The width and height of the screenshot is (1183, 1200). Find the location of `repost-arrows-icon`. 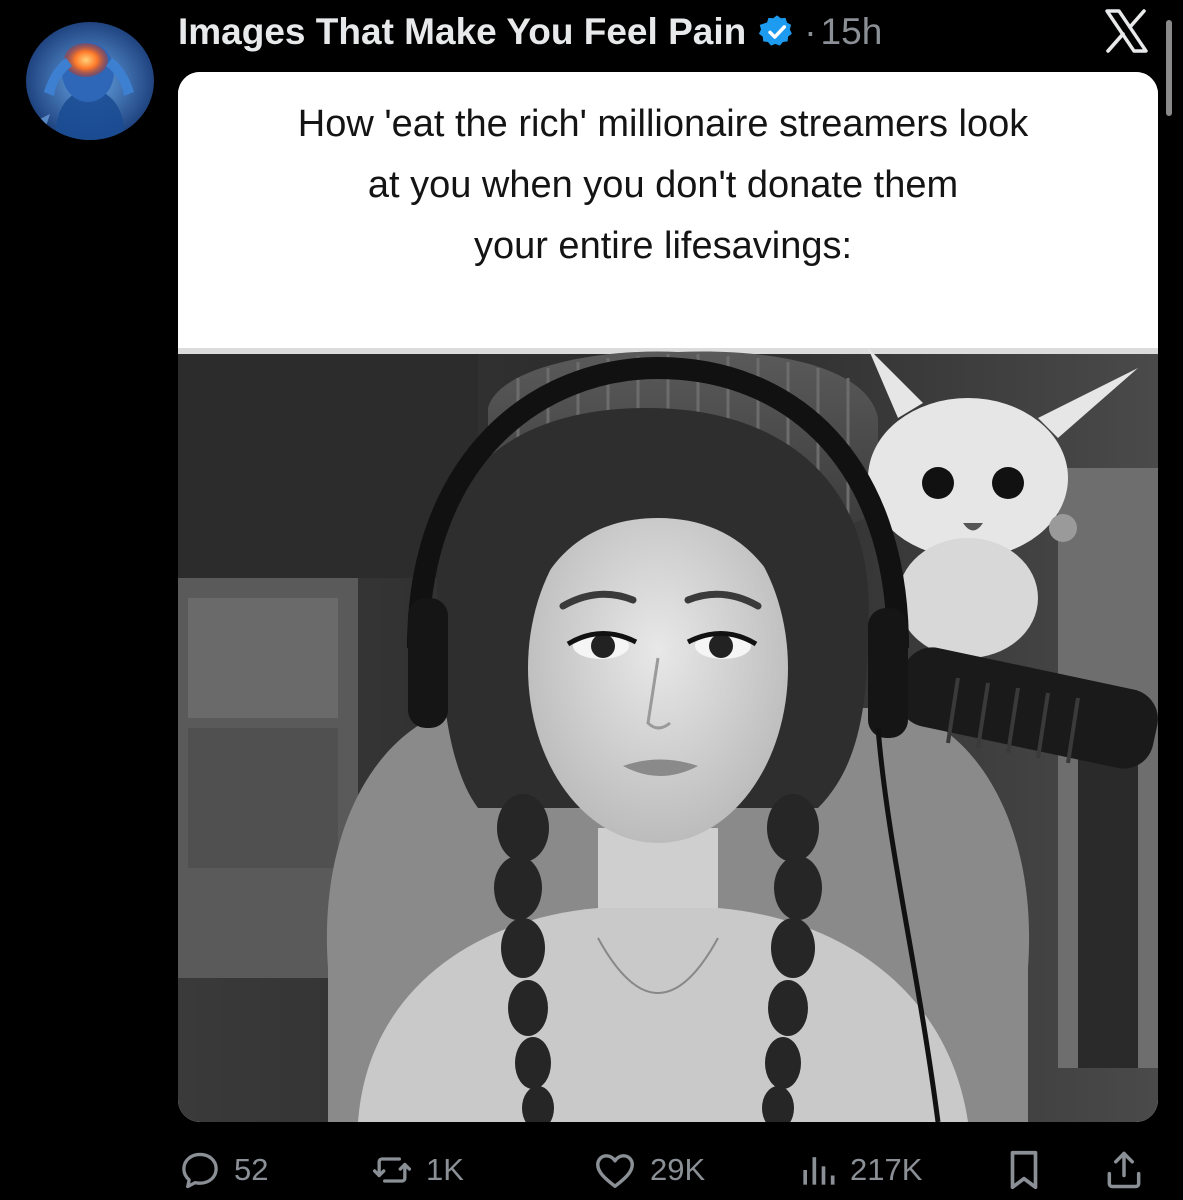

repost-arrows-icon is located at coordinates (392, 1170).